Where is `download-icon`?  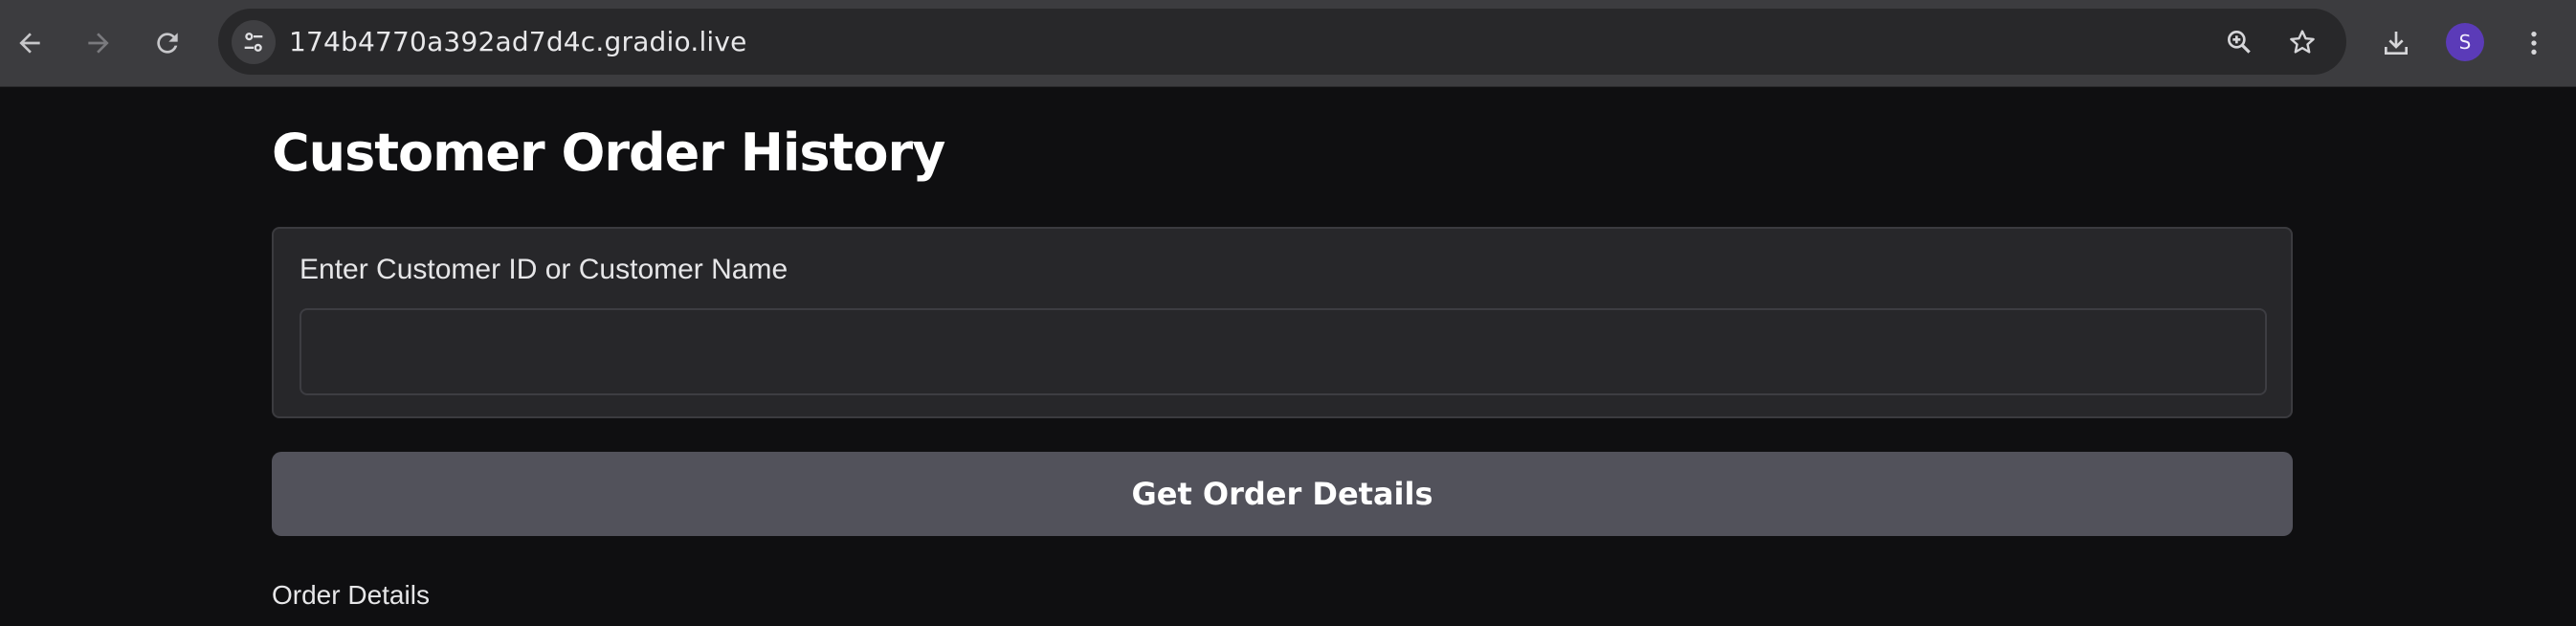
download-icon is located at coordinates (2396, 43).